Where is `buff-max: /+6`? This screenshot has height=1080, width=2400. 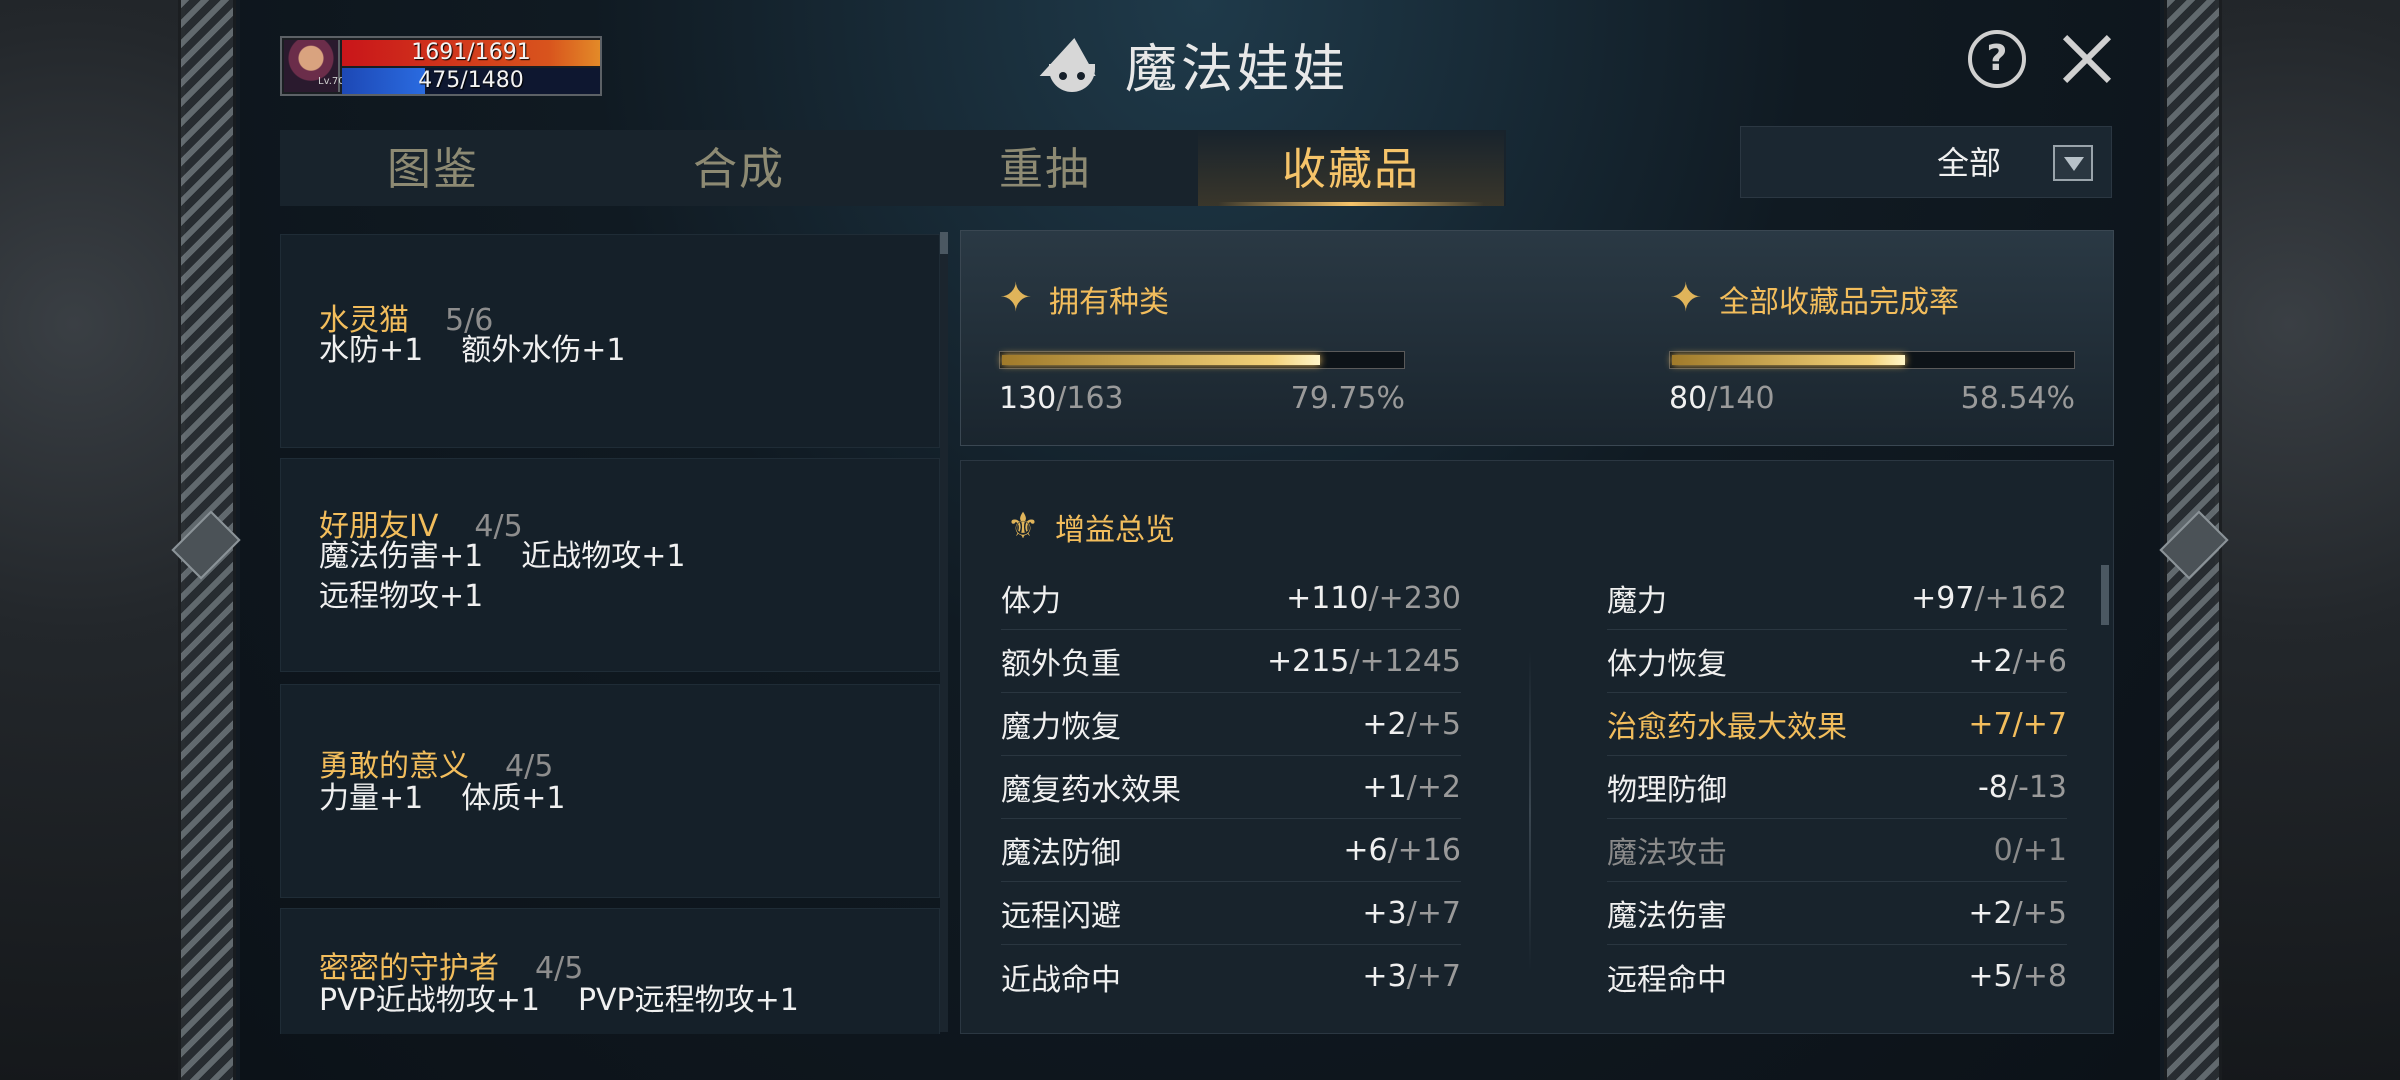
buff-max: /+6 is located at coordinates (2039, 661).